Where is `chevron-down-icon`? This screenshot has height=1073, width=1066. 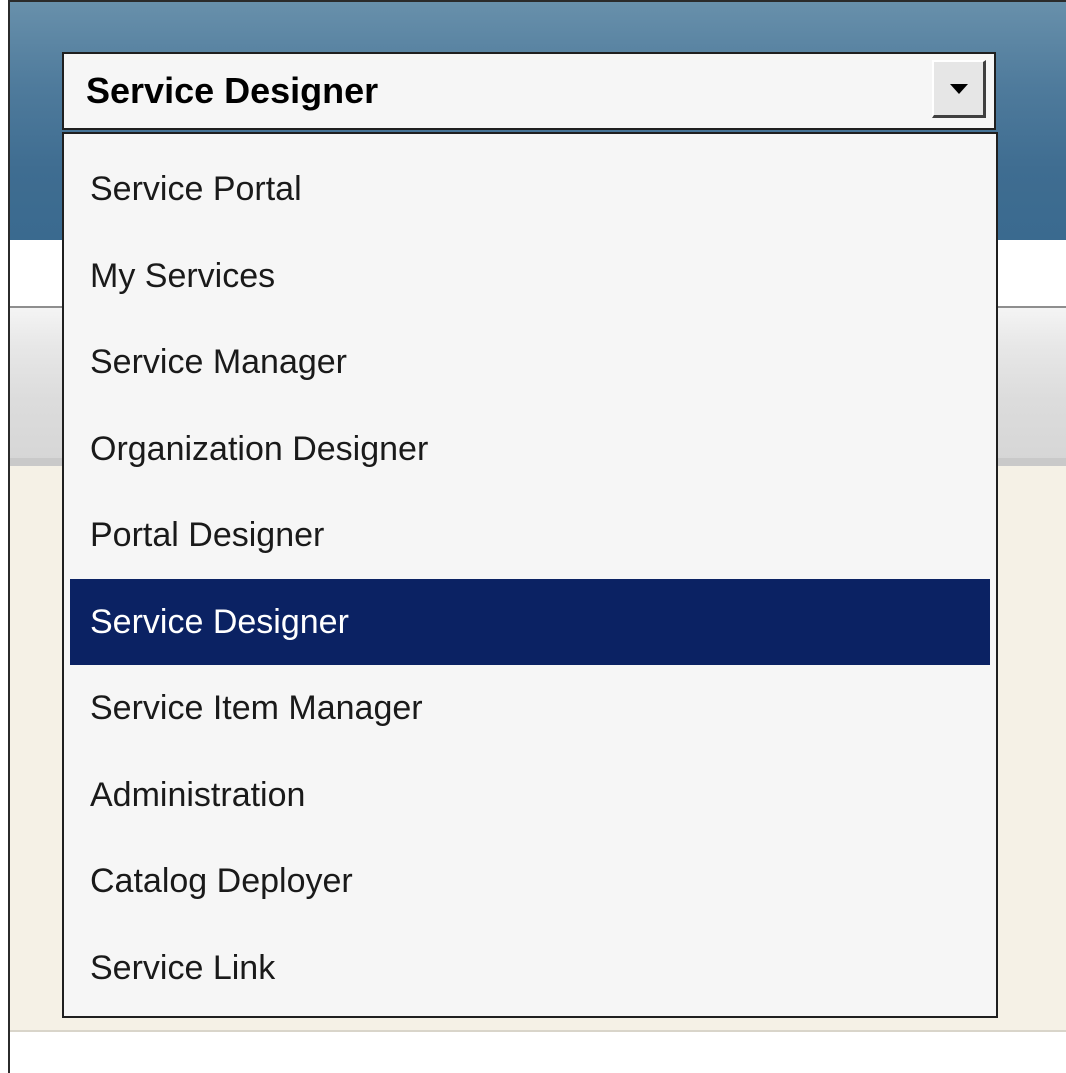 chevron-down-icon is located at coordinates (958, 88).